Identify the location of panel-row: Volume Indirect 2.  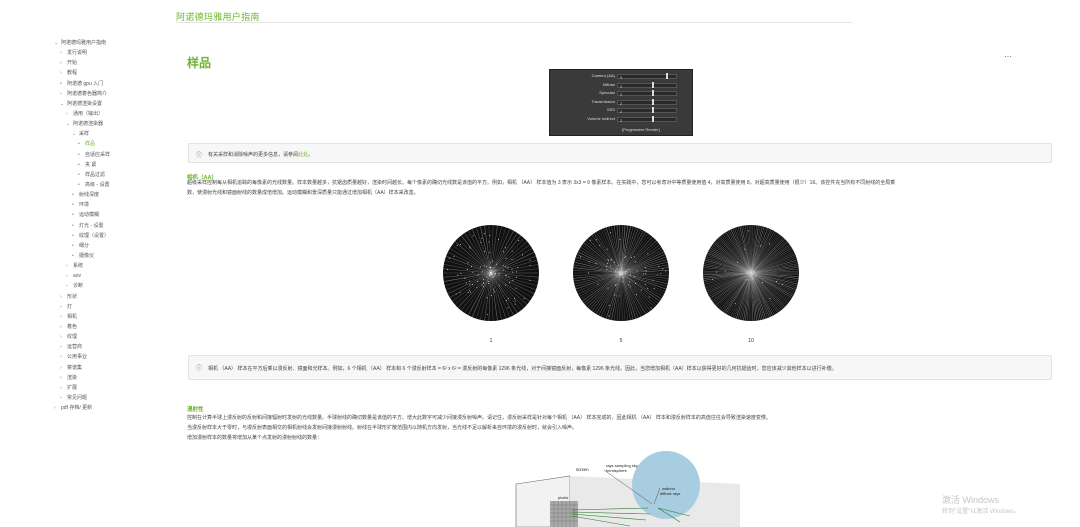
(621, 119).